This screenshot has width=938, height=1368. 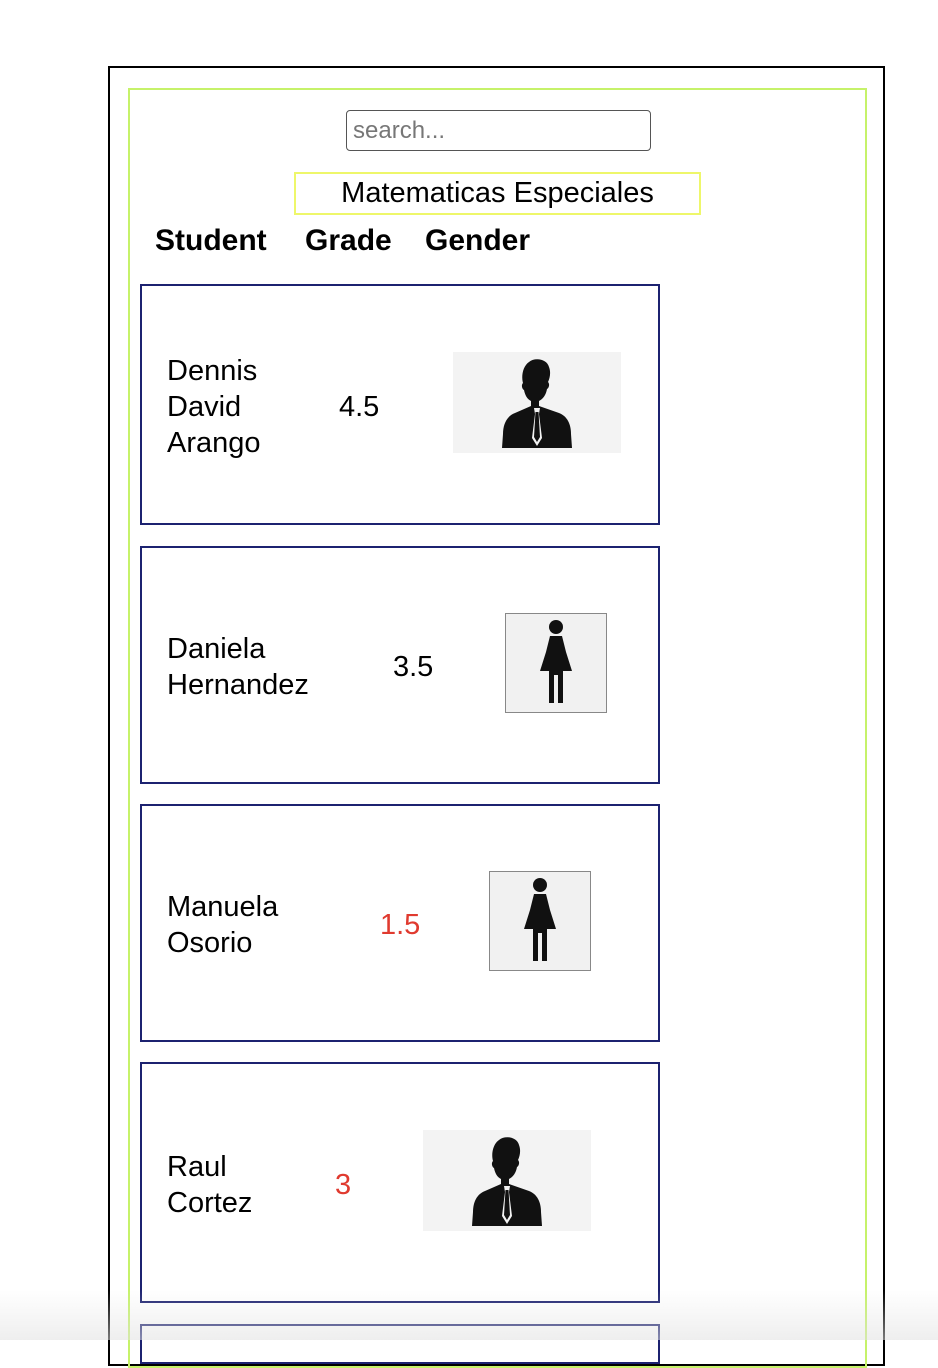 I want to click on student-card: Raul Cortez 3, so click(x=400, y=1182).